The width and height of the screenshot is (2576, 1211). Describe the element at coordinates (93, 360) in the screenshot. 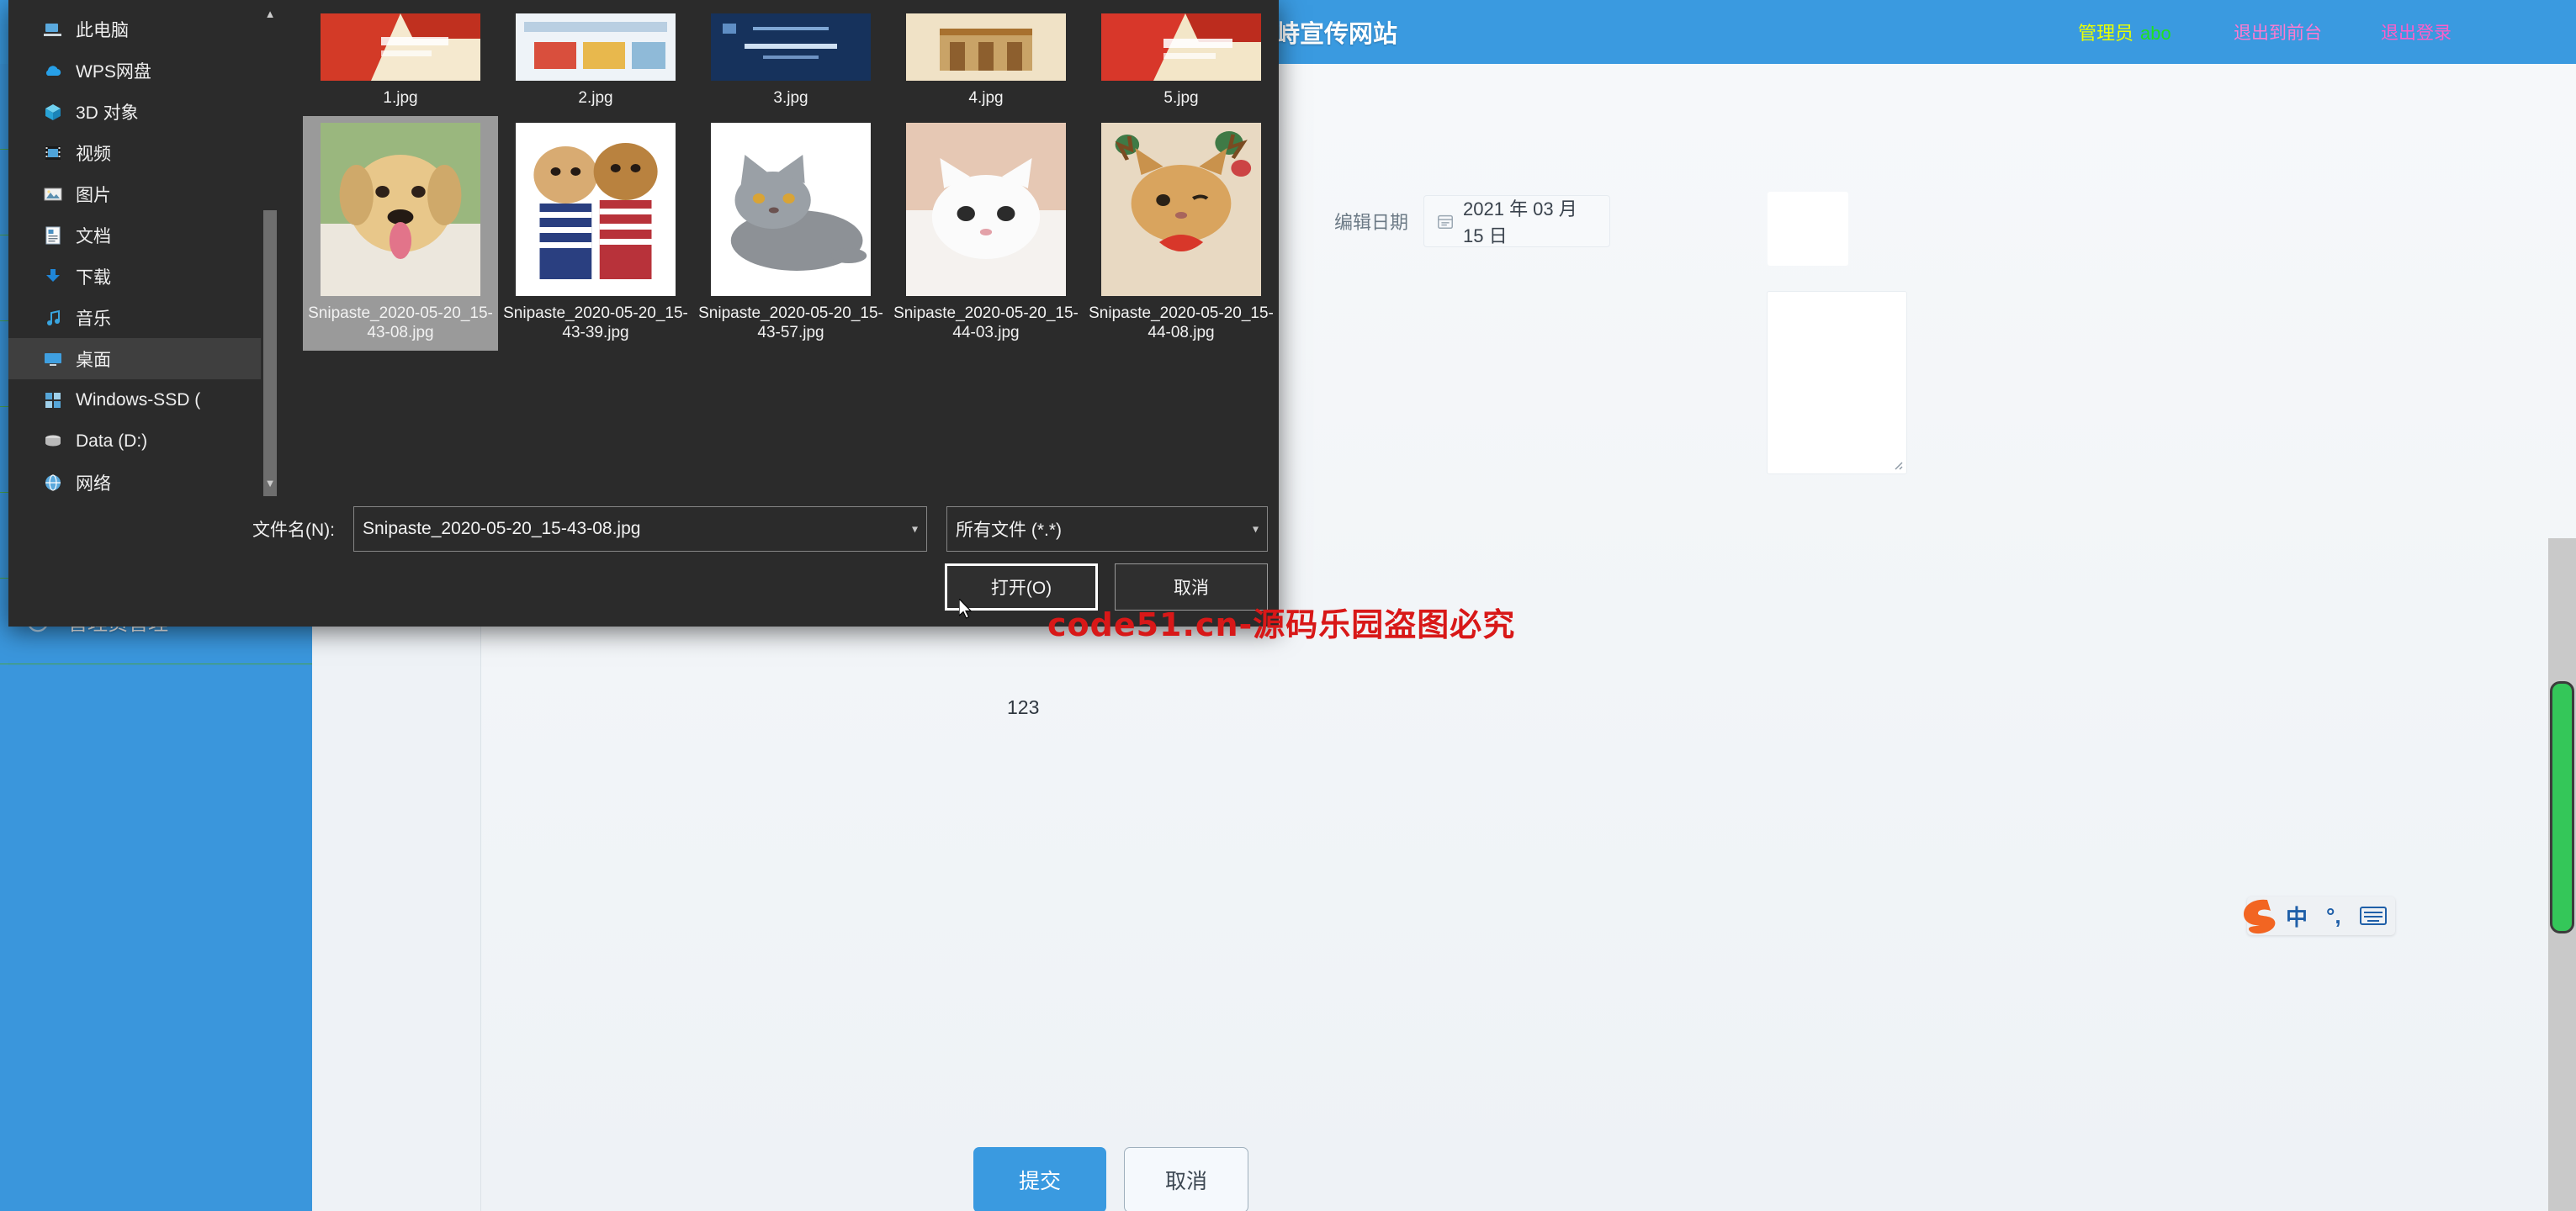

I see `place-item-label: 桌面` at that location.